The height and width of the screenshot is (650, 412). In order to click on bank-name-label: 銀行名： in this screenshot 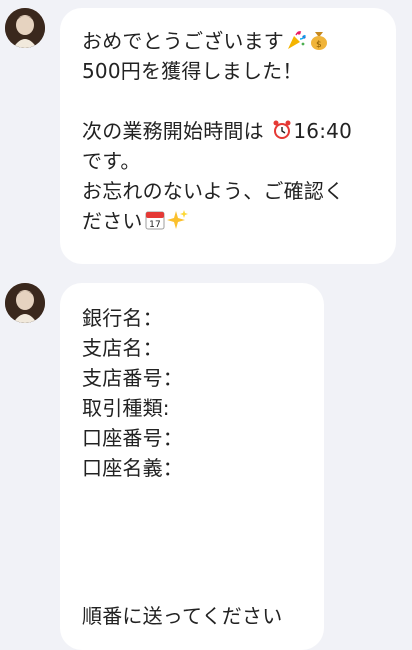, I will do `click(122, 318)`.